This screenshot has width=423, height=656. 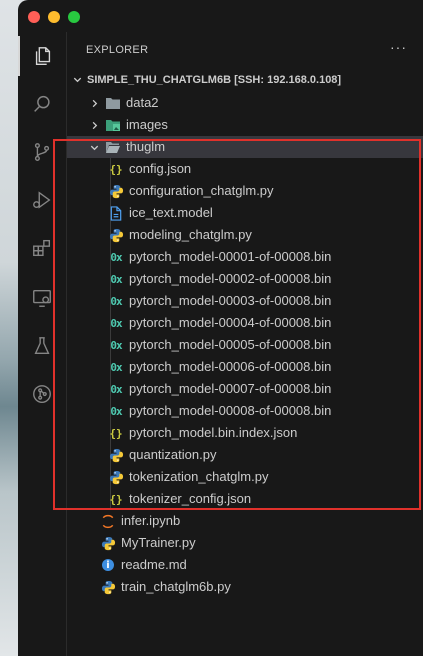 What do you see at coordinates (245, 213) in the screenshot?
I see `tree-file-item: ice_text.model` at bounding box center [245, 213].